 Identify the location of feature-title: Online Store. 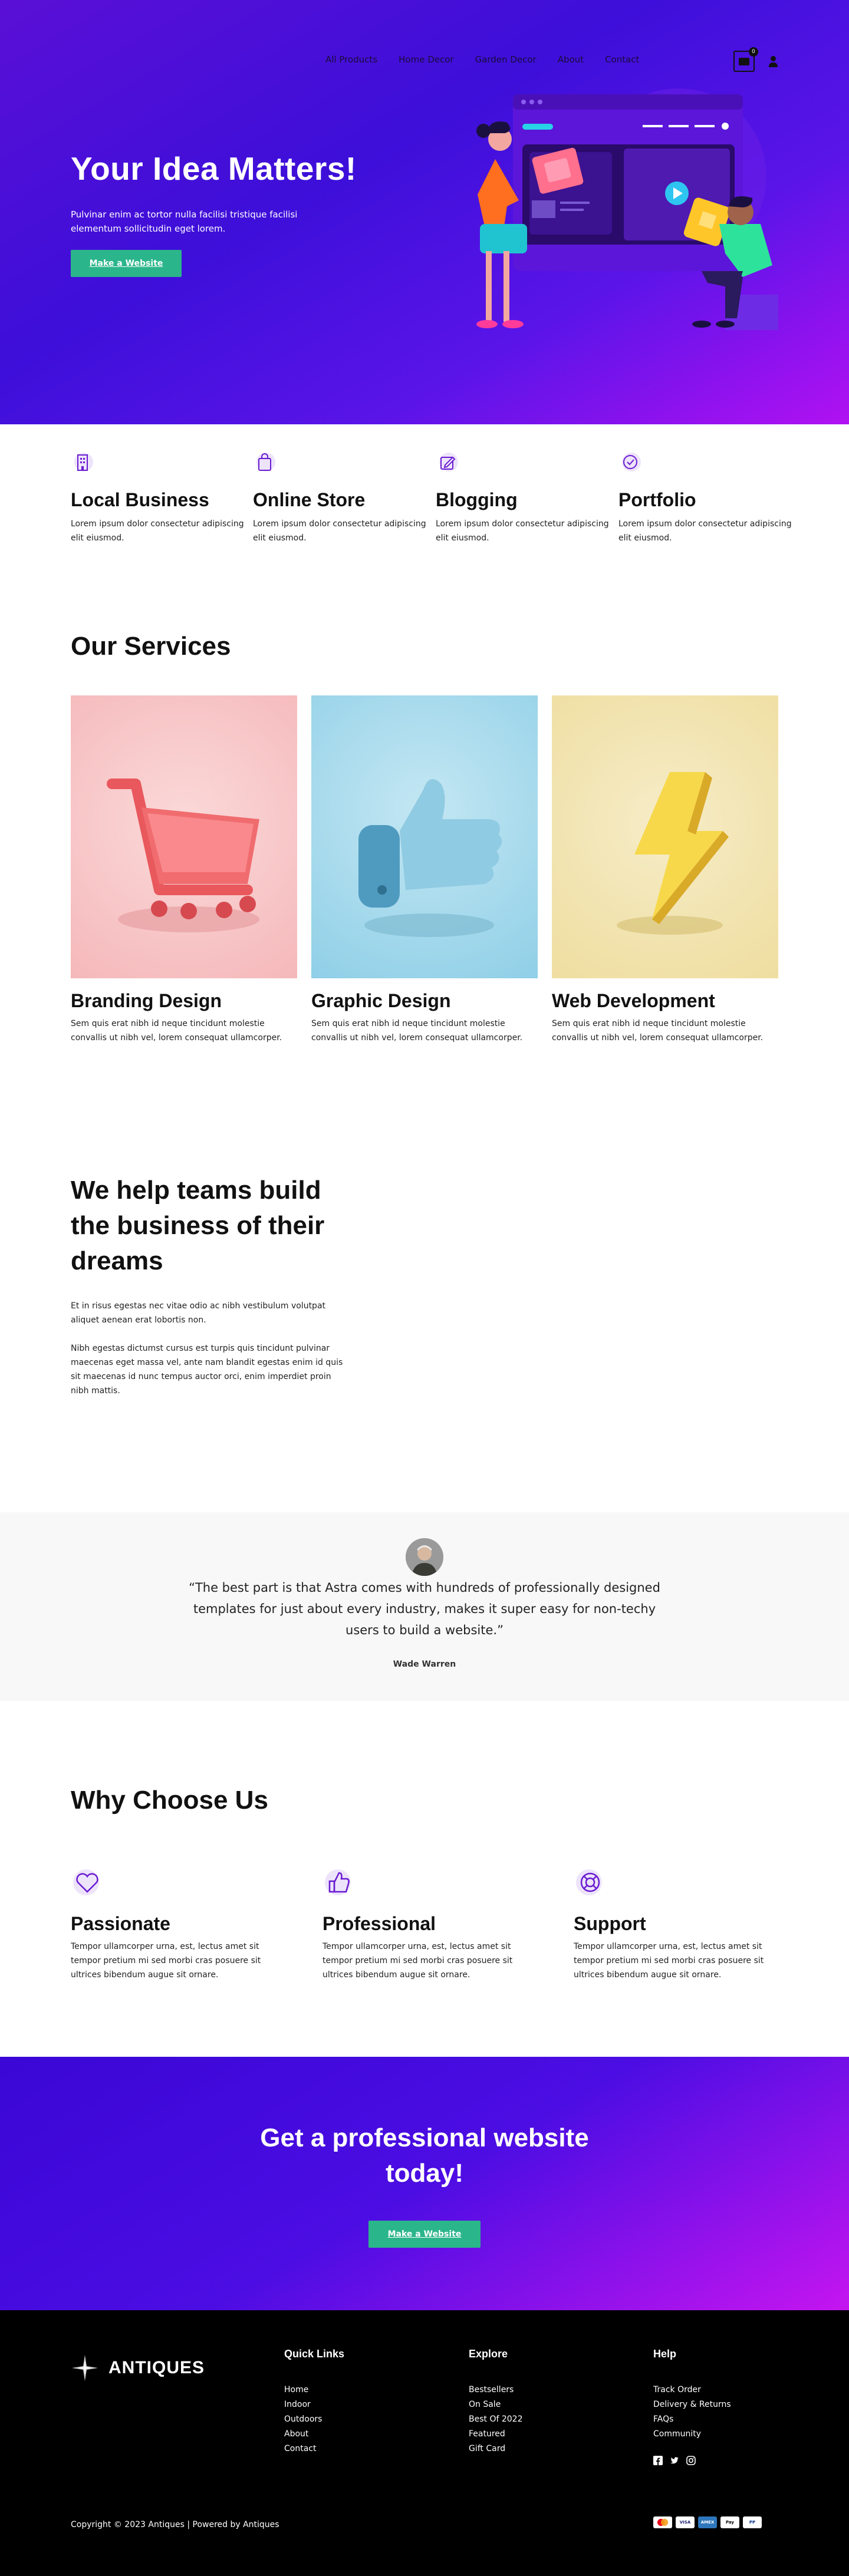
(309, 500).